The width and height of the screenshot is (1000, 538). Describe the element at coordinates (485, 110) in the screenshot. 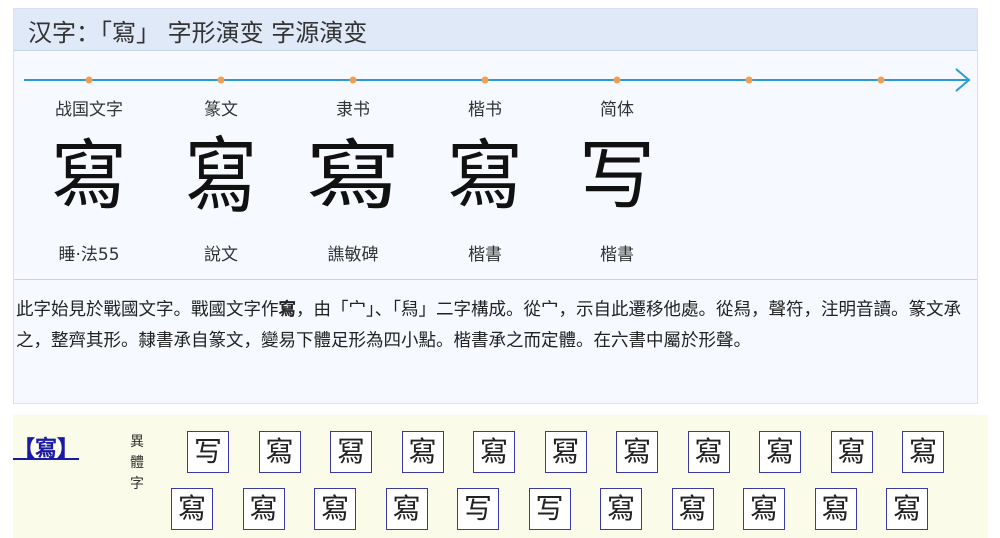

I see `era-label-regular: 楷书` at that location.